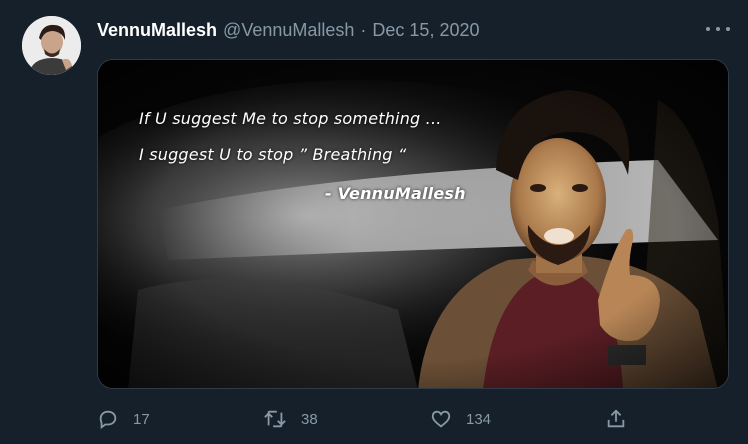  I want to click on more-options-icon, so click(718, 29).